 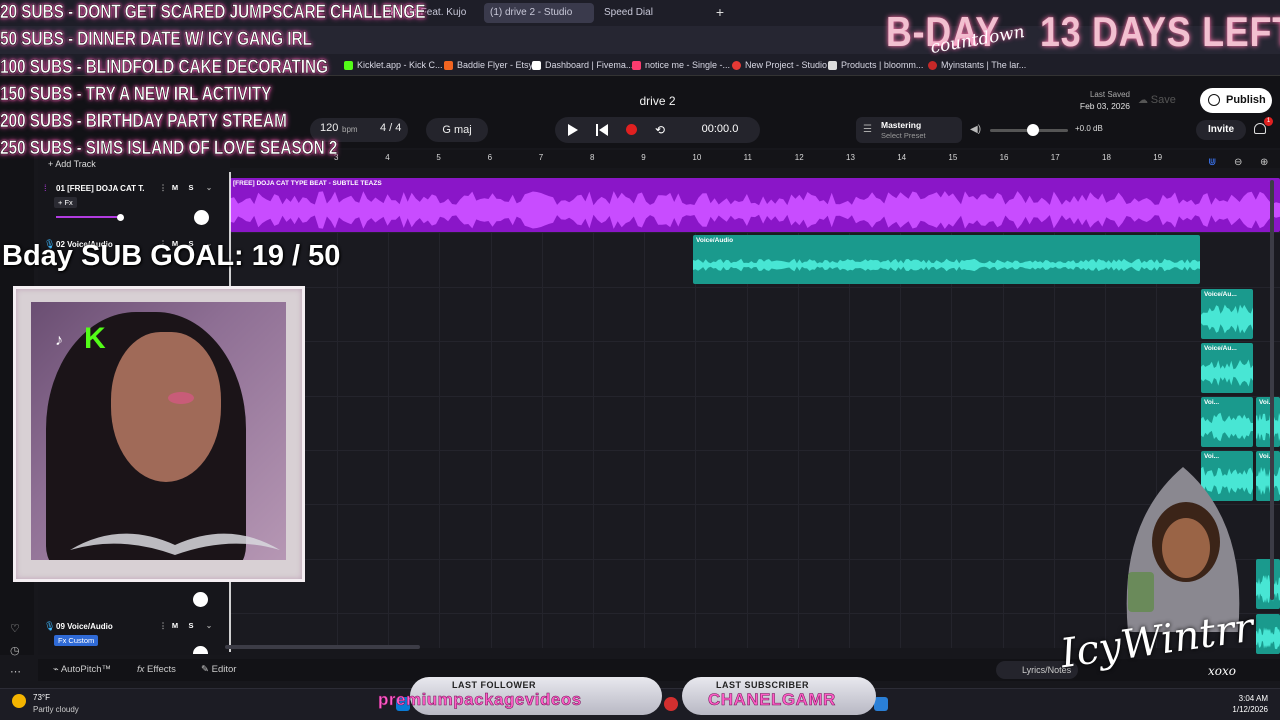 What do you see at coordinates (1222, 671) in the screenshot?
I see `signoff: xoxo` at bounding box center [1222, 671].